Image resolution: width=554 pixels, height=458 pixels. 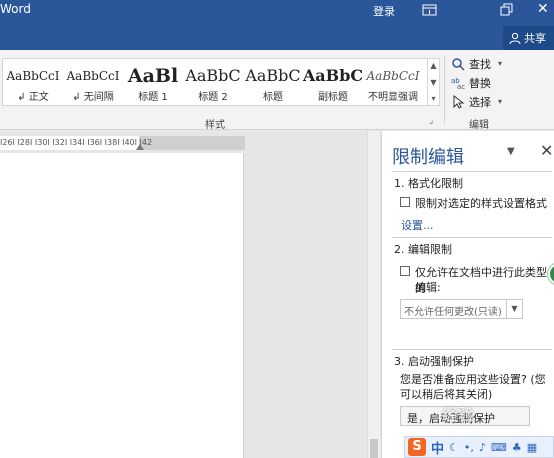 I want to click on styles-group-label: 样式, so click(x=215, y=125).